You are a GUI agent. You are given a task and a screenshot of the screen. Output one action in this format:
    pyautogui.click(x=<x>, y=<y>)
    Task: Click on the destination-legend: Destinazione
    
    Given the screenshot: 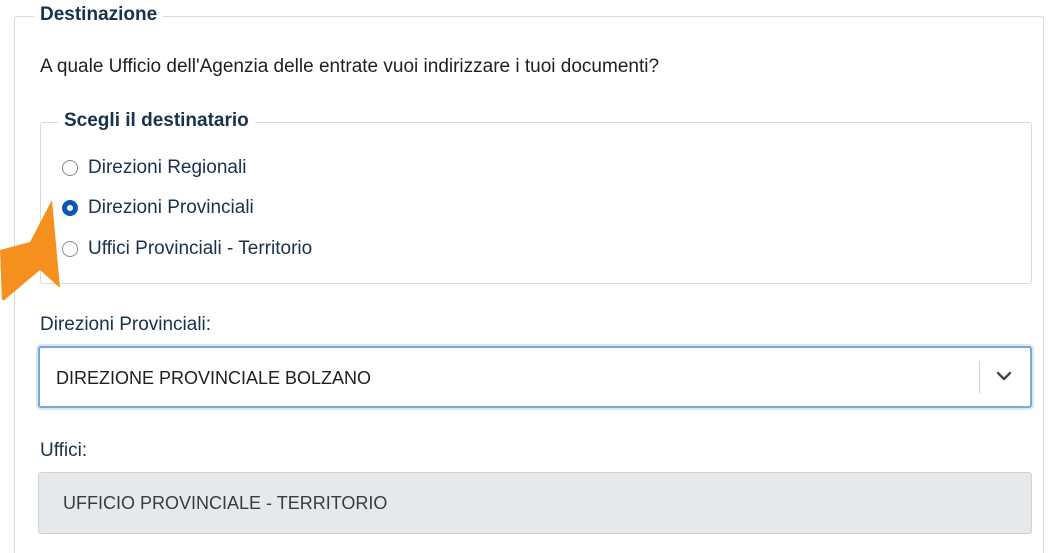 What is the action you would take?
    pyautogui.click(x=99, y=15)
    